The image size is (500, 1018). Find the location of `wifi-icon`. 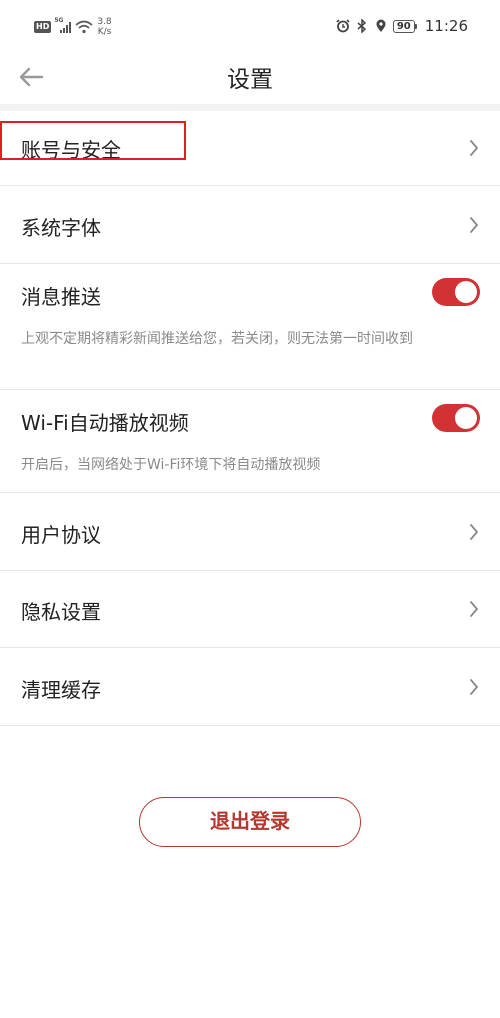

wifi-icon is located at coordinates (84, 27).